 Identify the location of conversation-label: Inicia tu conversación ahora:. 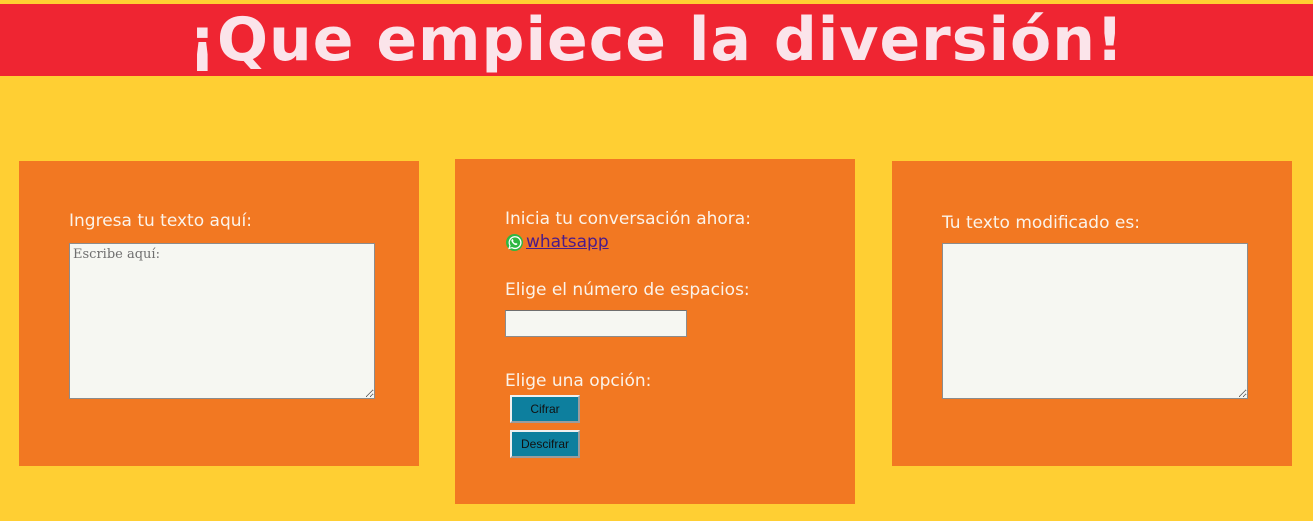
(628, 219).